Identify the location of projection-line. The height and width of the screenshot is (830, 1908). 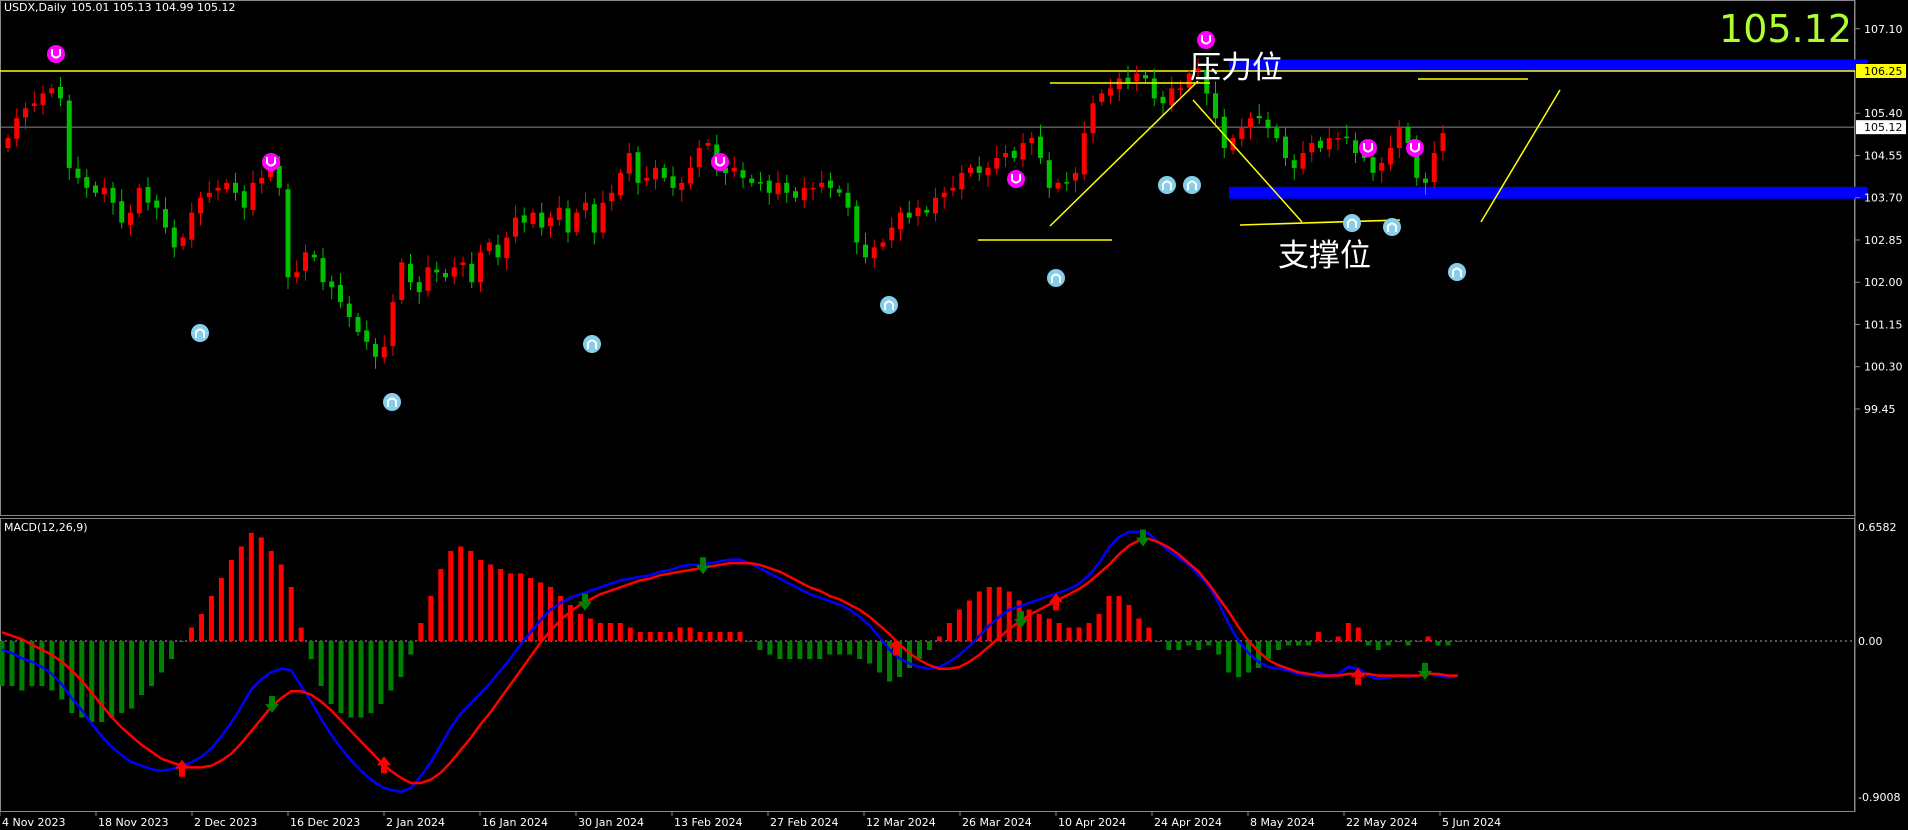
(1520, 156).